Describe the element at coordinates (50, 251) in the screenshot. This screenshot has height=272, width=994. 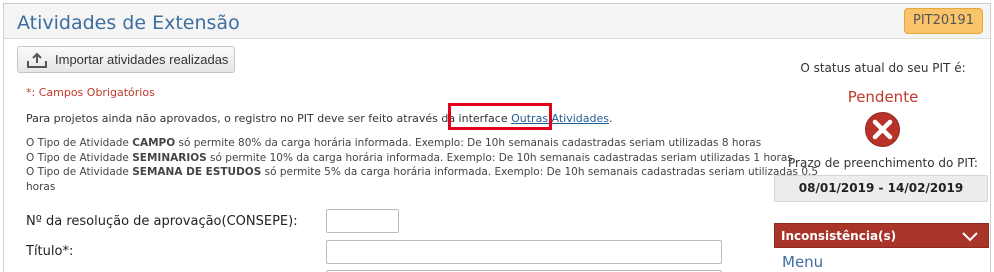
I see `titulo-label: Título*:` at that location.